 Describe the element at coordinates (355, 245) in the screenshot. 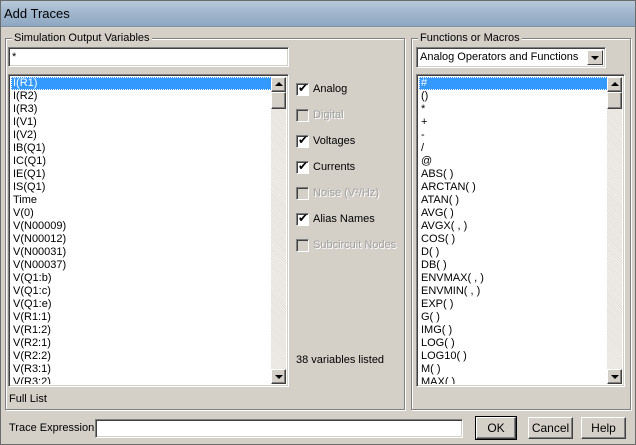

I see `filter-label: Subcircuit Nodes` at that location.